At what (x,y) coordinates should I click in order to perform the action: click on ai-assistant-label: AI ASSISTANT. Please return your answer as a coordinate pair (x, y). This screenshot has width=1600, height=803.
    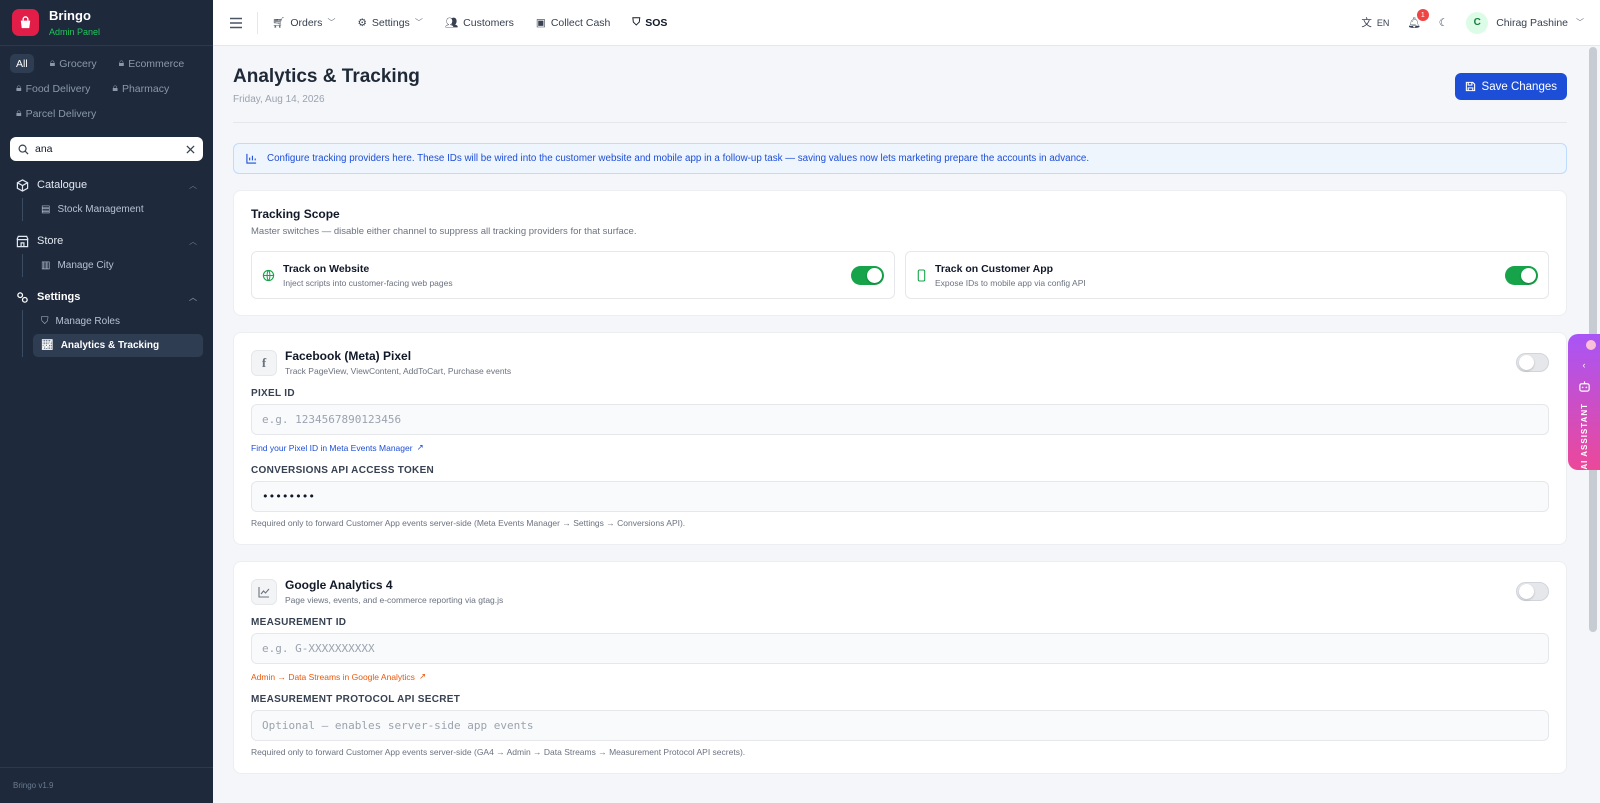
    Looking at the image, I should click on (1584, 436).